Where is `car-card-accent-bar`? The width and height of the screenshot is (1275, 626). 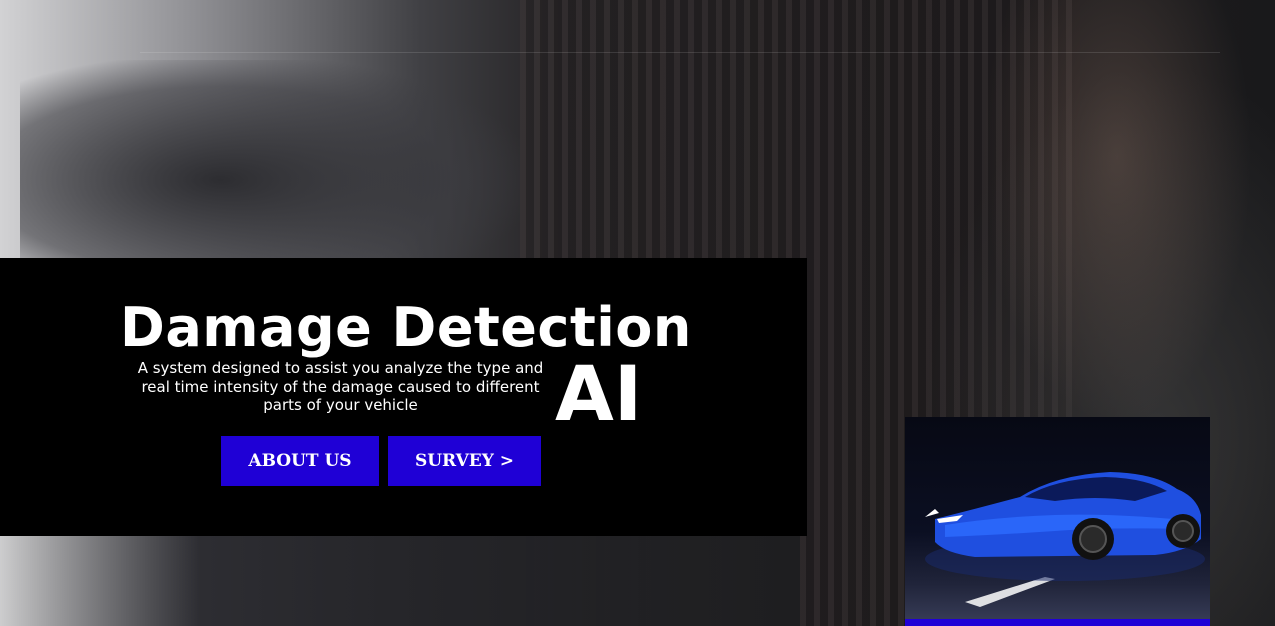 car-card-accent-bar is located at coordinates (1057, 622).